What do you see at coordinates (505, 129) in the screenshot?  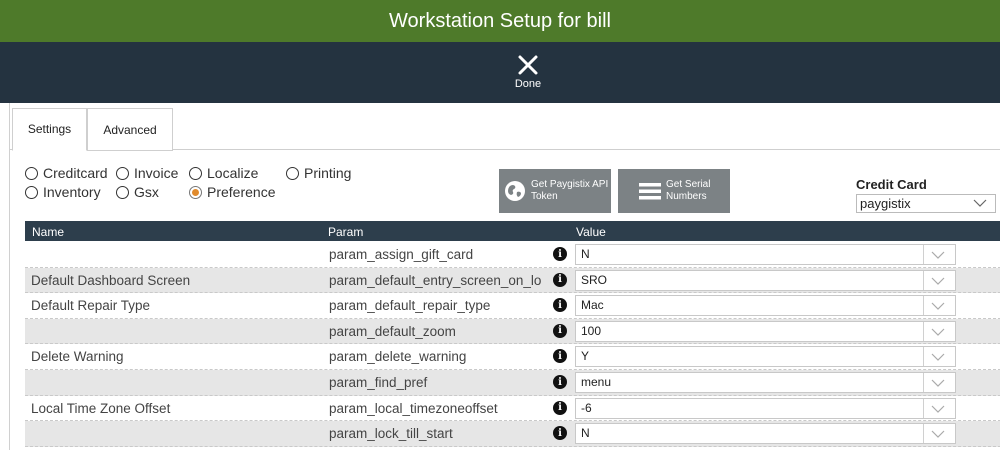 I see `tab-bar: Settings Advanced` at bounding box center [505, 129].